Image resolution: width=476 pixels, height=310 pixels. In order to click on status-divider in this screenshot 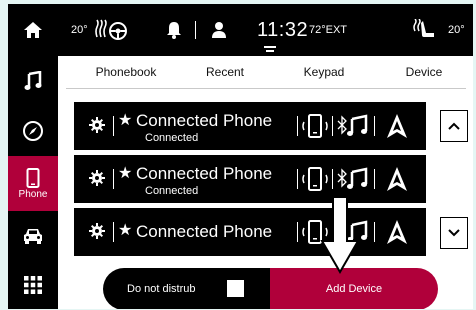, I will do `click(195, 30)`.